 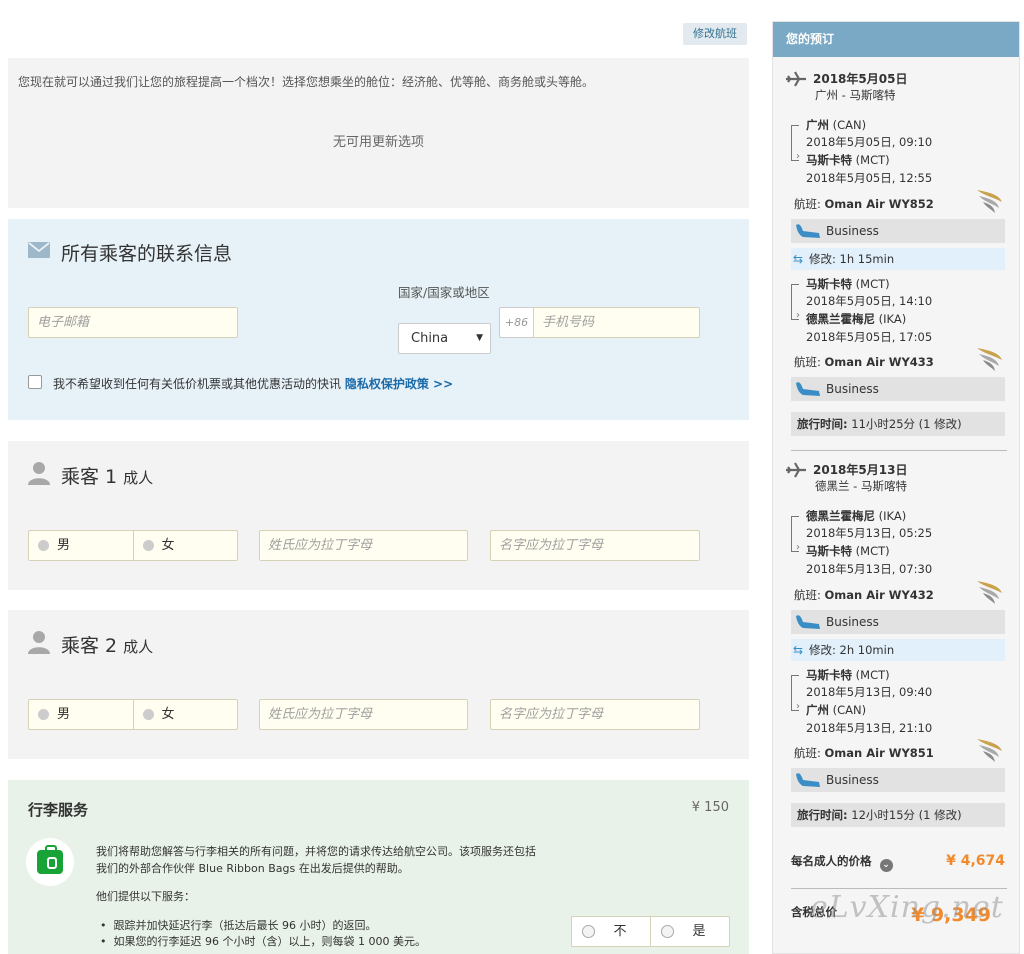 I want to click on chevron-down-icon: ⌄, so click(x=886, y=865).